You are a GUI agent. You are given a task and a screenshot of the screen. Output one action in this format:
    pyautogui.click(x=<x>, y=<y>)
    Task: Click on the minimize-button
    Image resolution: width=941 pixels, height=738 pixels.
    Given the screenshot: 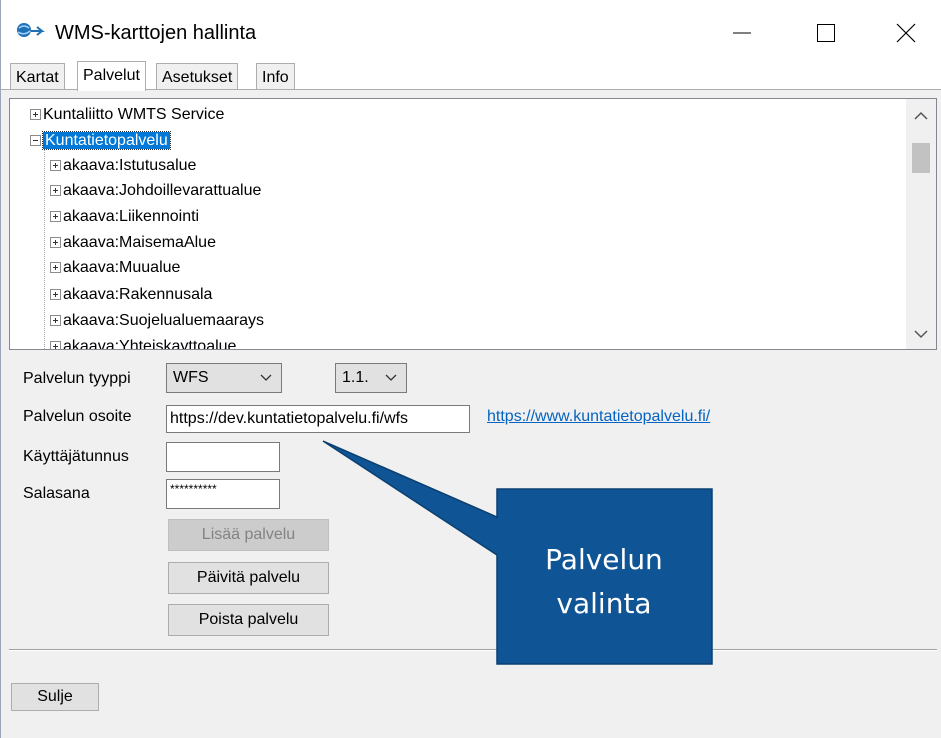 What is the action you would take?
    pyautogui.click(x=742, y=33)
    